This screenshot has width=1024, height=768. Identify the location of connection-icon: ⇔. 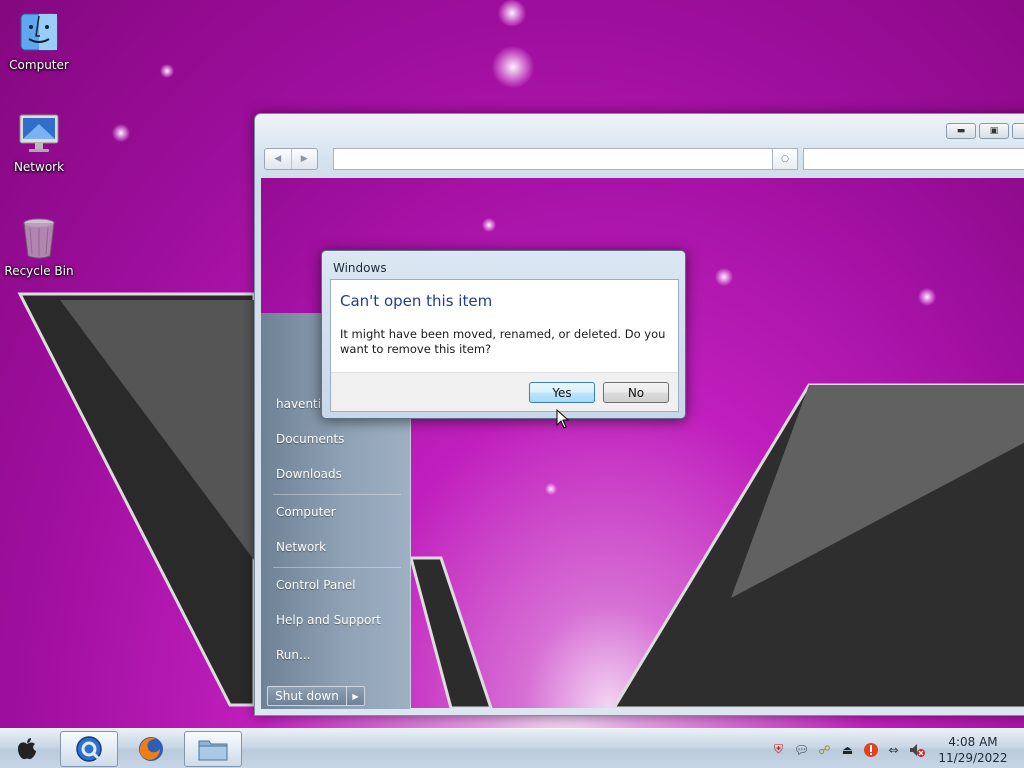
(893, 749).